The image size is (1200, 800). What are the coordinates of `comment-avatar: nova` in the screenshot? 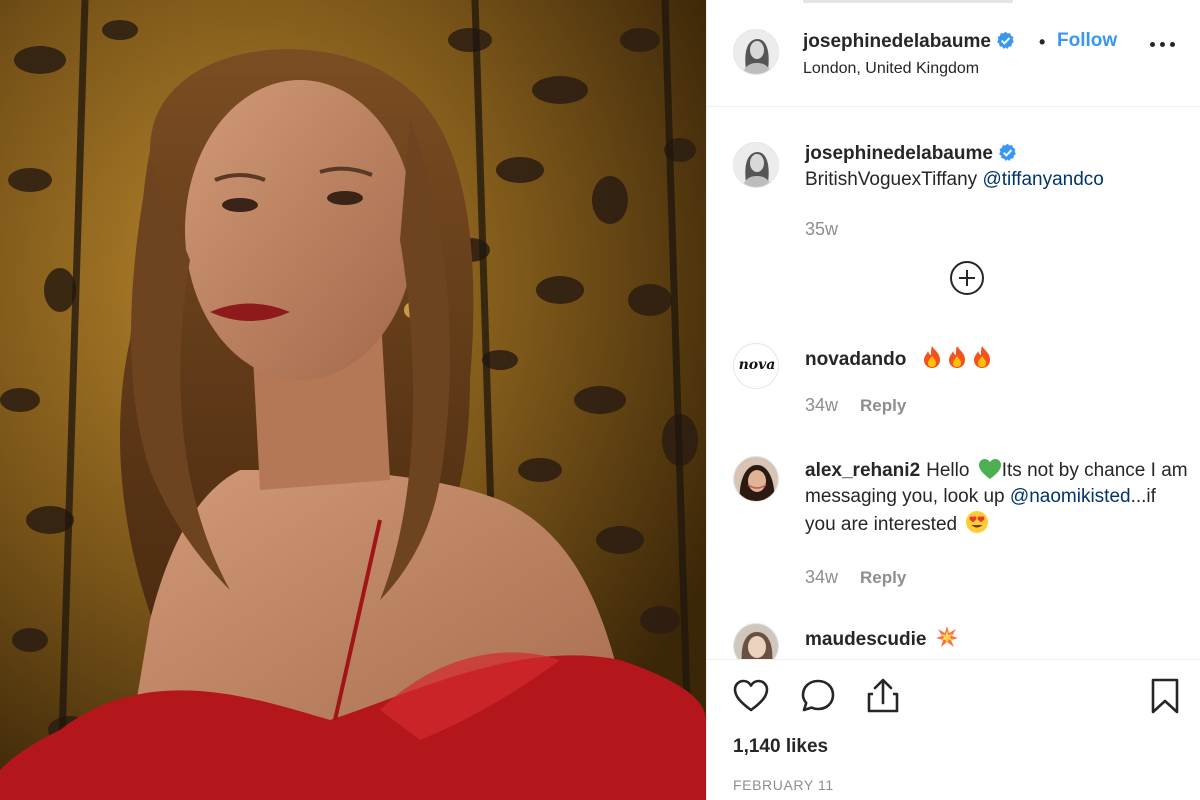 It's located at (756, 366).